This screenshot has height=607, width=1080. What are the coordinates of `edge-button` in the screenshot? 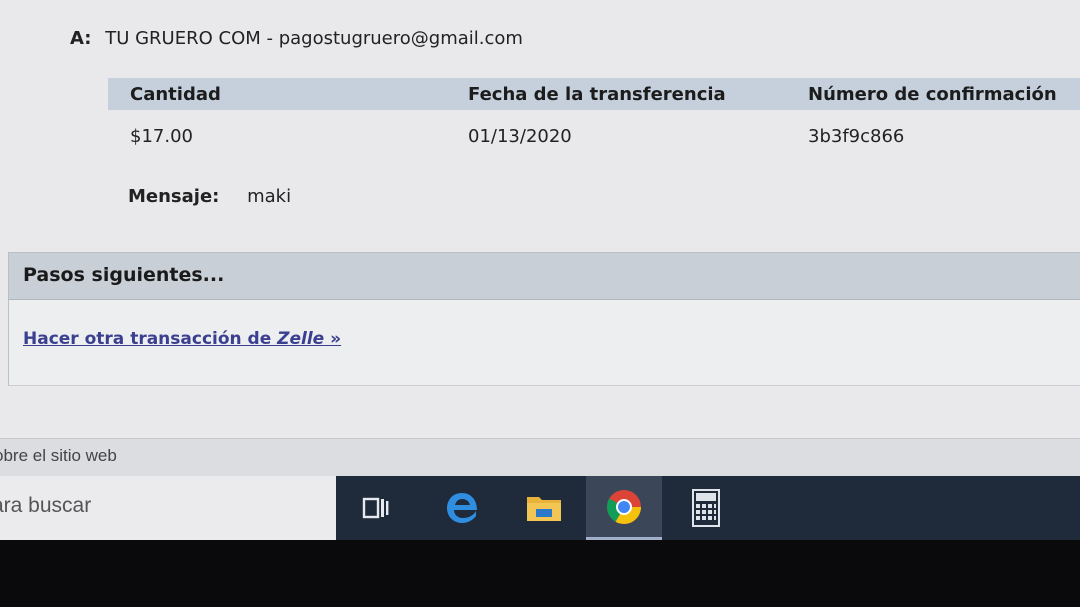 It's located at (462, 508).